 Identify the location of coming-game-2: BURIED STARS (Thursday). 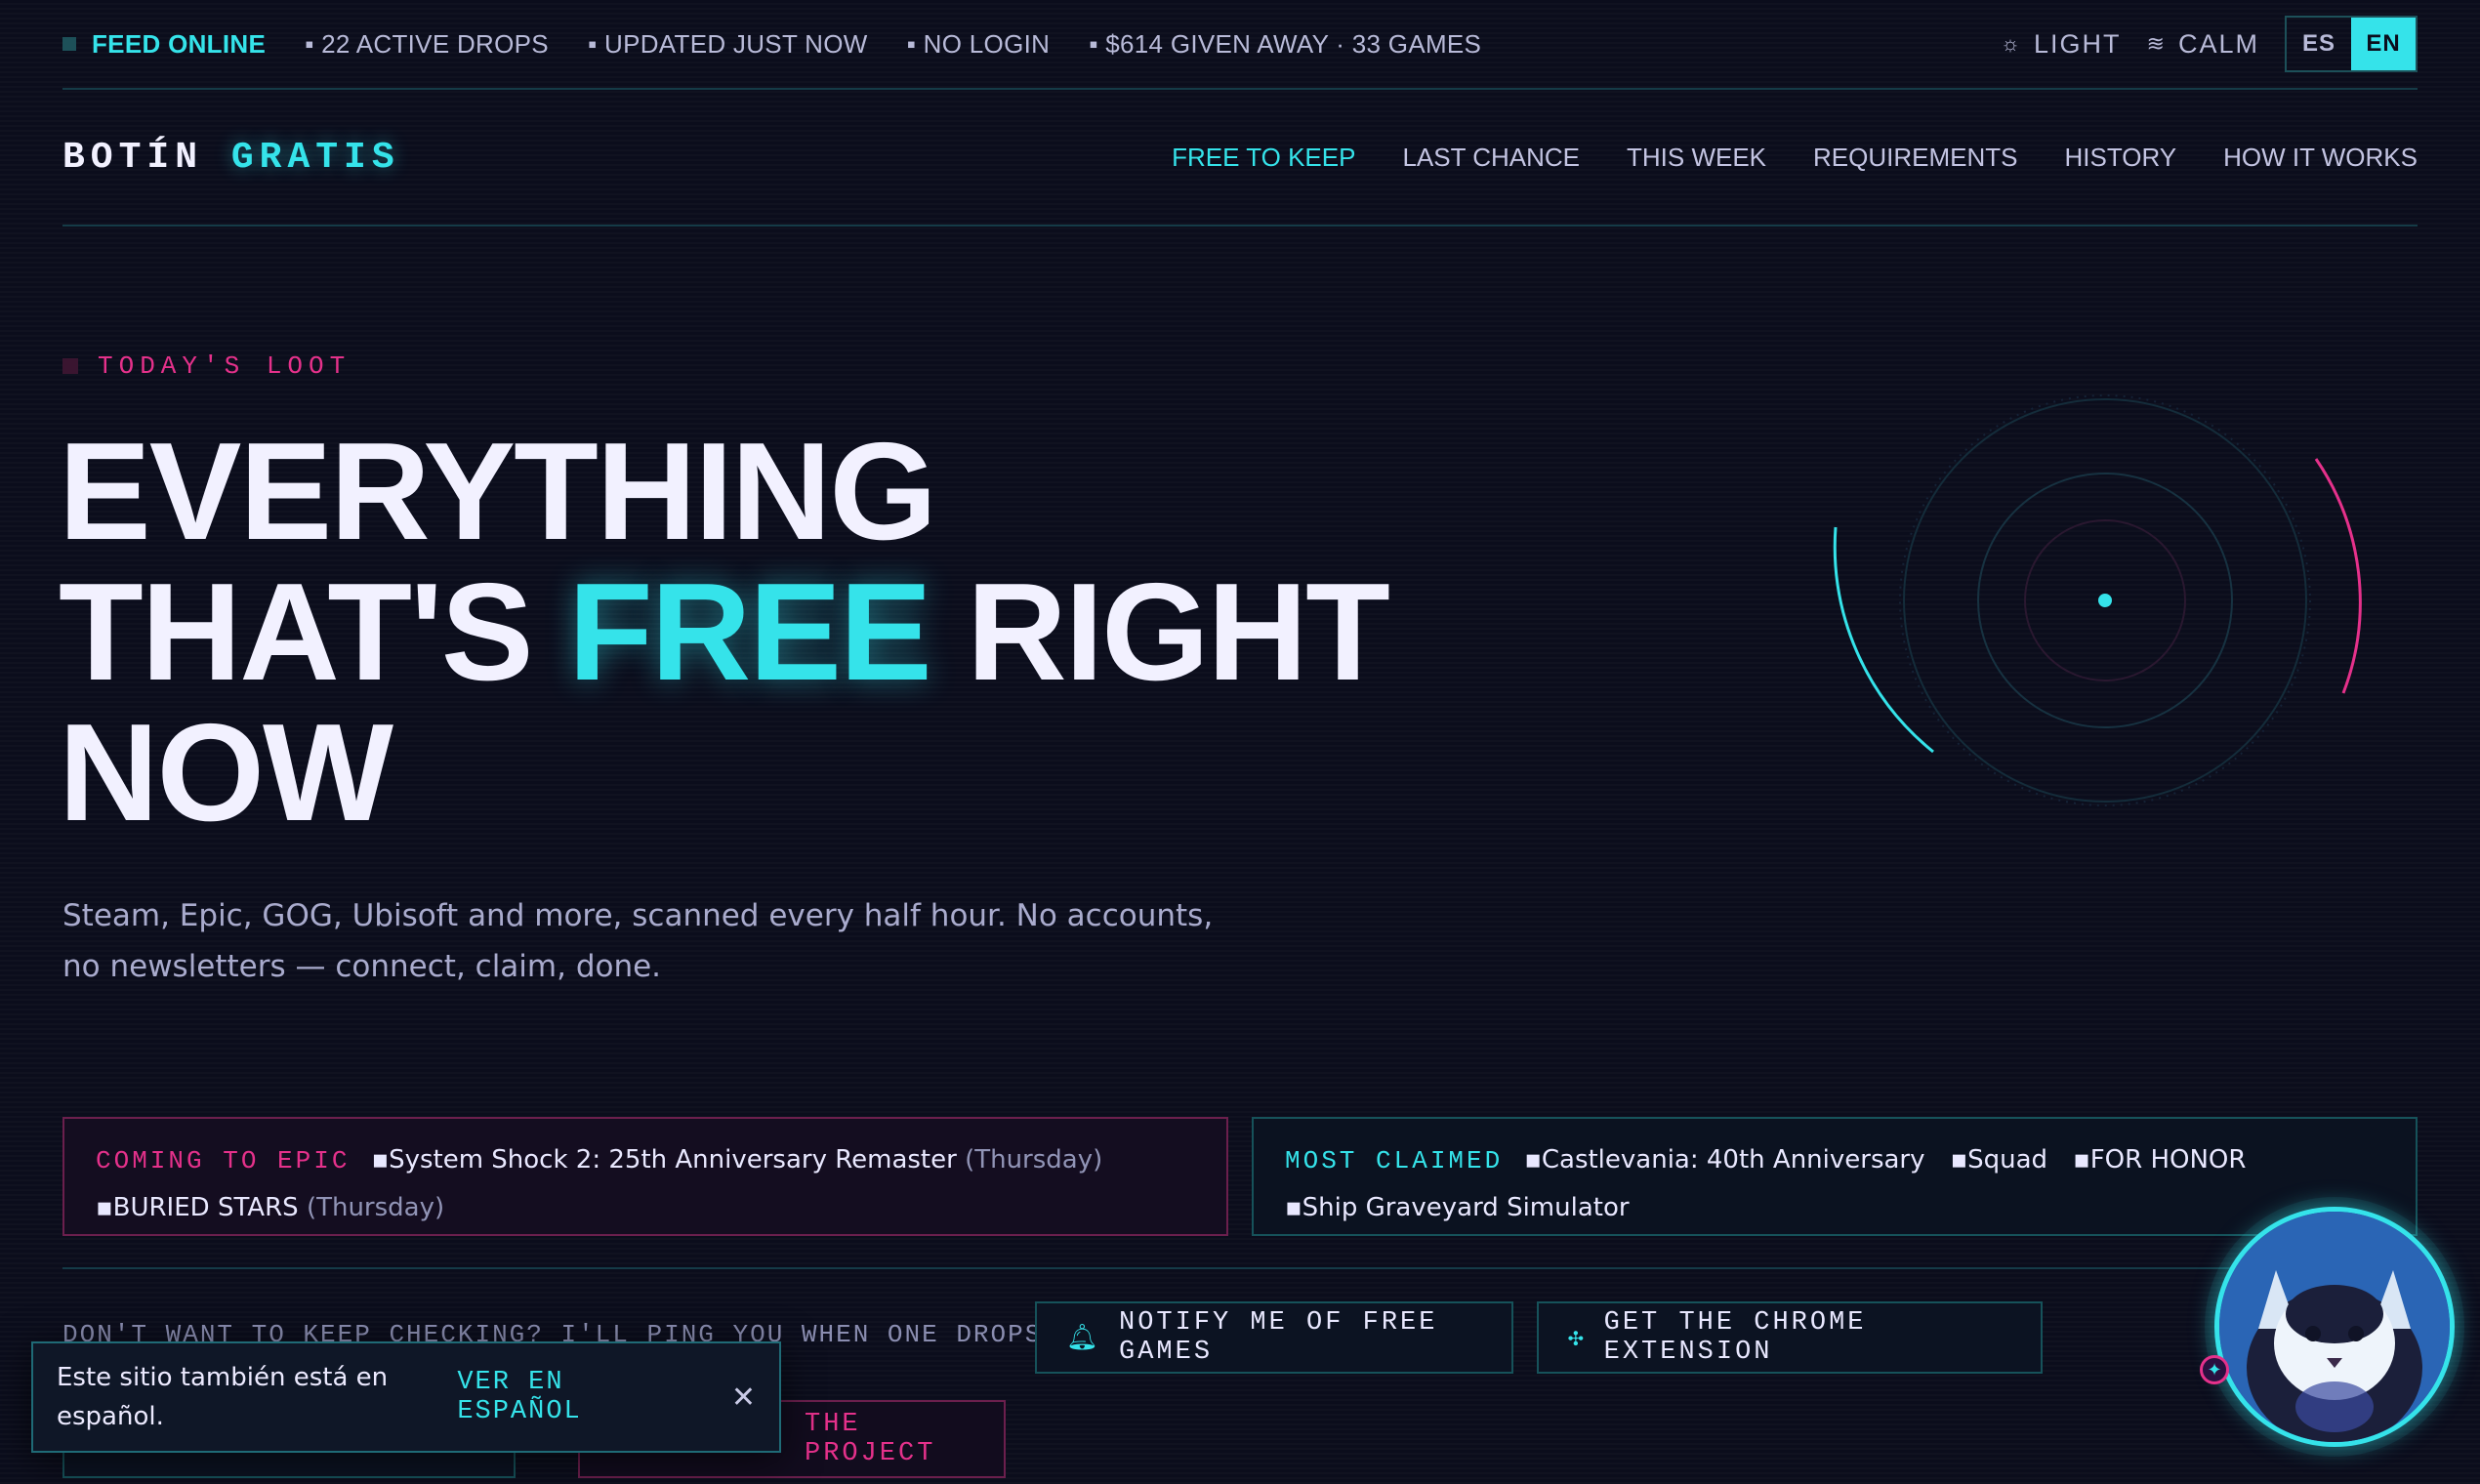
(270, 1207).